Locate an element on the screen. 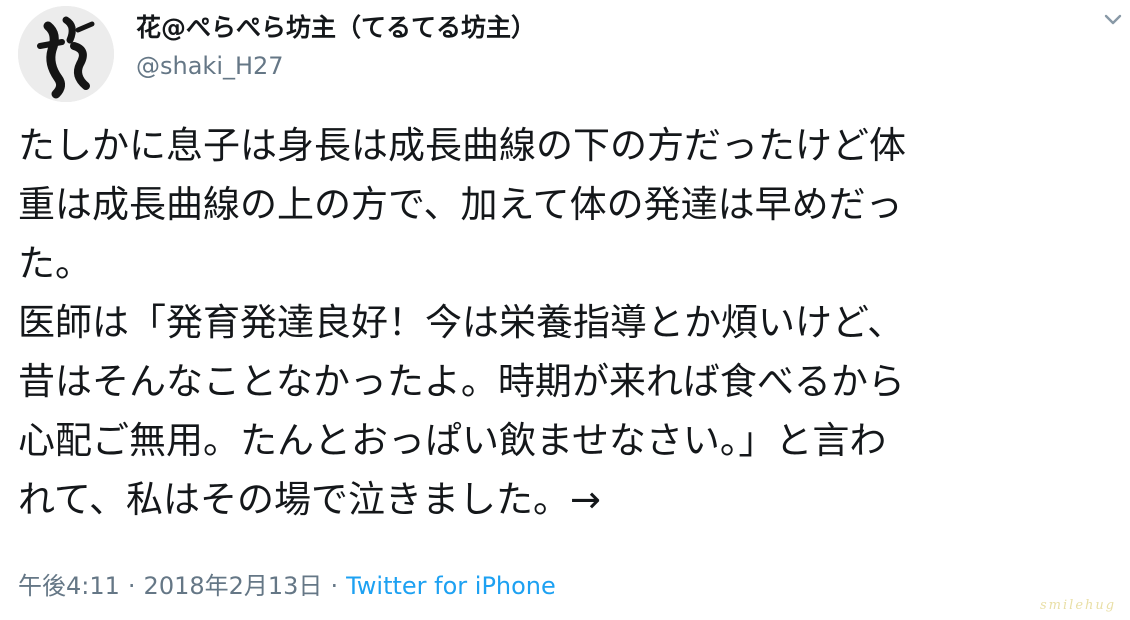 The height and width of the screenshot is (620, 1130). tweet-line: 心配ご無用。たんとおっぱい飲ませなさい。」と言わ is located at coordinates (452, 440).